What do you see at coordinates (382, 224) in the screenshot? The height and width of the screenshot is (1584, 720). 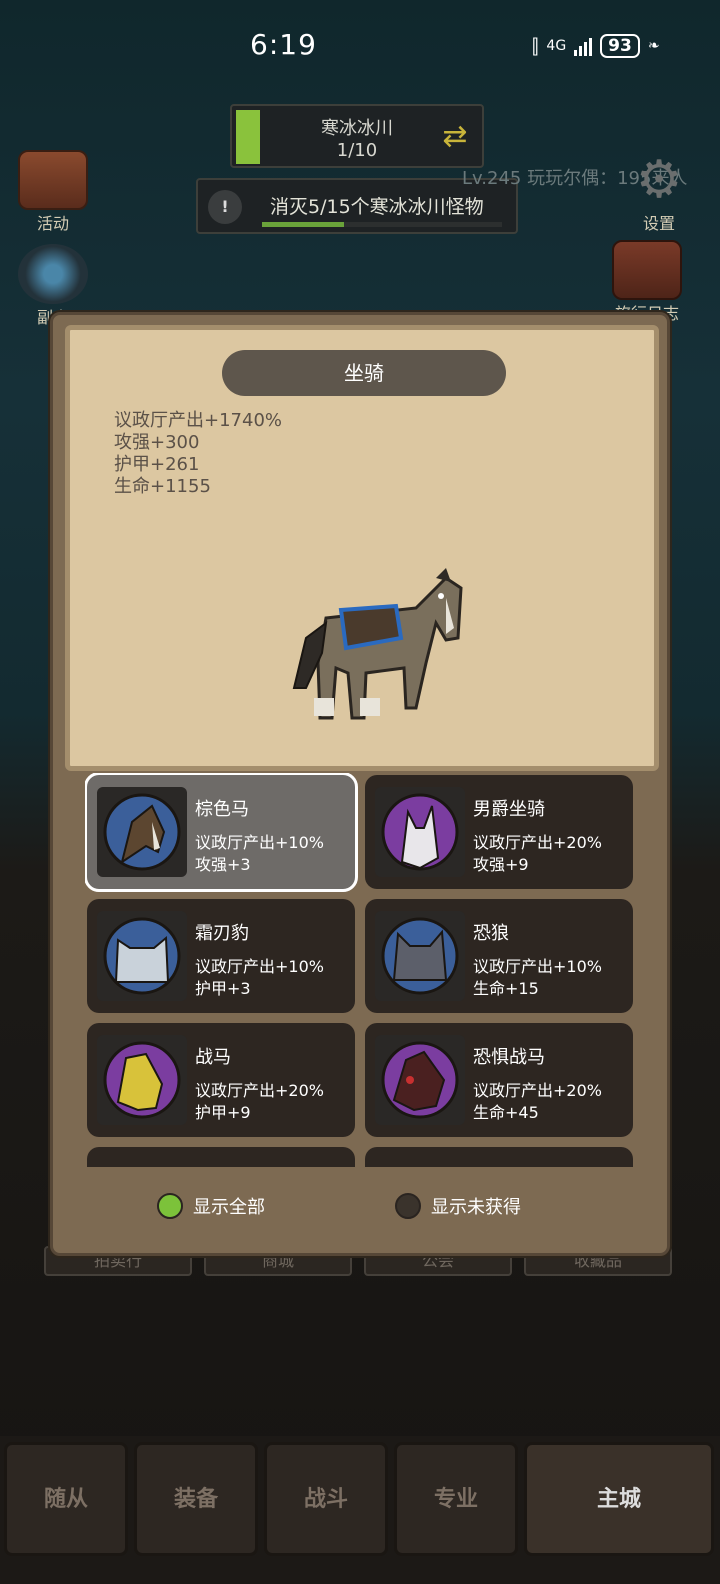 I see `quest-progress-bar` at bounding box center [382, 224].